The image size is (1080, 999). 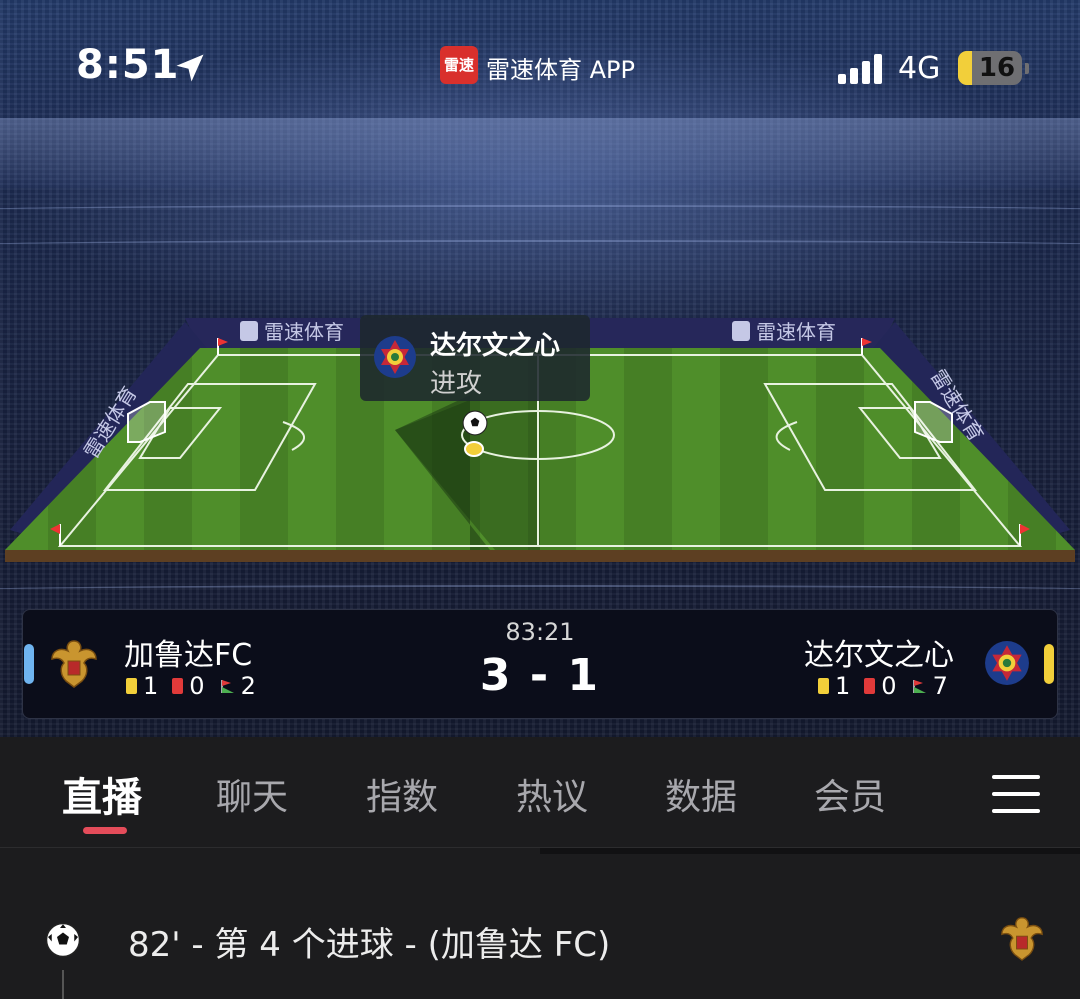 What do you see at coordinates (879, 652) in the screenshot?
I see `away-team-name: 达尔文之心` at bounding box center [879, 652].